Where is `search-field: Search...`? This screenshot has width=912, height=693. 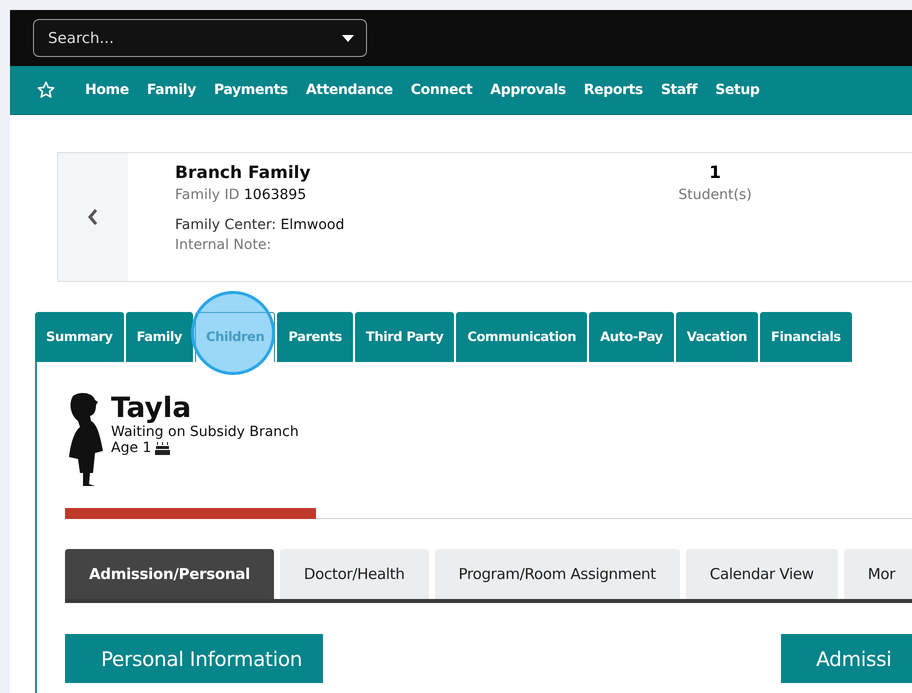
search-field: Search... is located at coordinates (200, 38).